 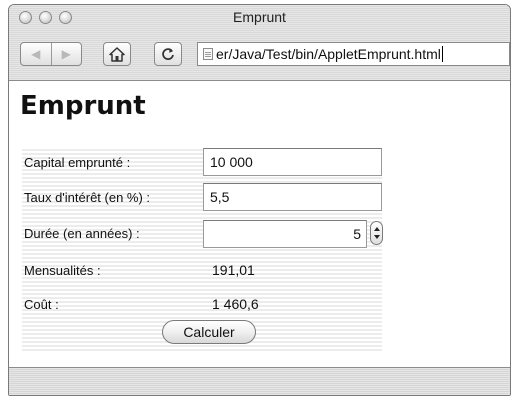 What do you see at coordinates (209, 332) in the screenshot?
I see `calculer-button: Calculer` at bounding box center [209, 332].